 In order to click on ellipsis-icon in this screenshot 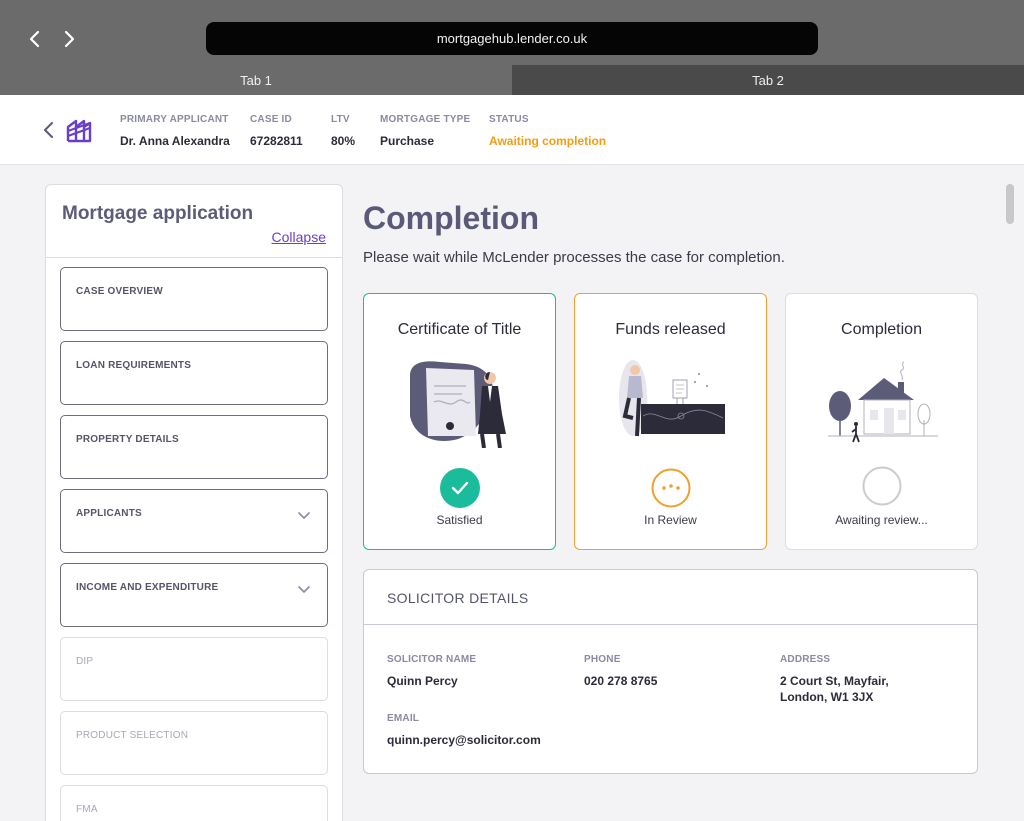, I will do `click(671, 488)`.